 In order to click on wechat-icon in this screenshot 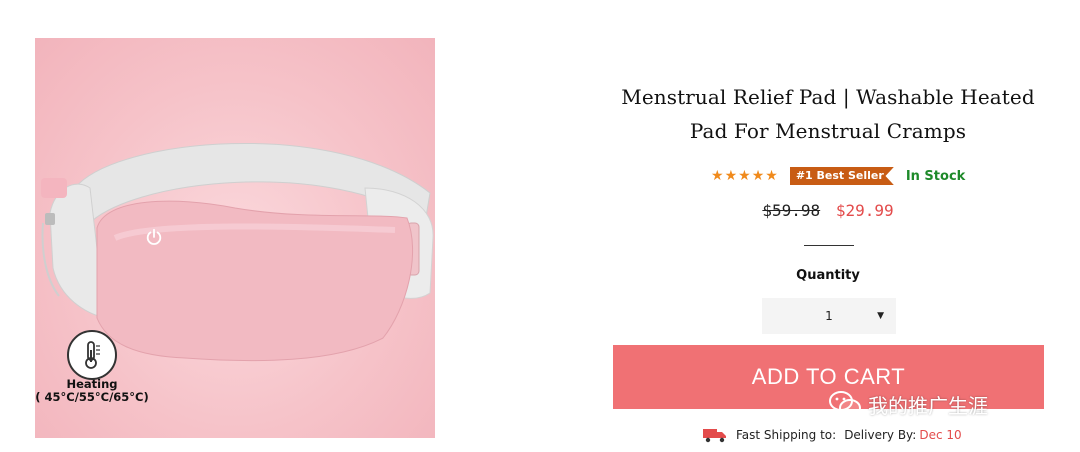, I will do `click(845, 404)`.